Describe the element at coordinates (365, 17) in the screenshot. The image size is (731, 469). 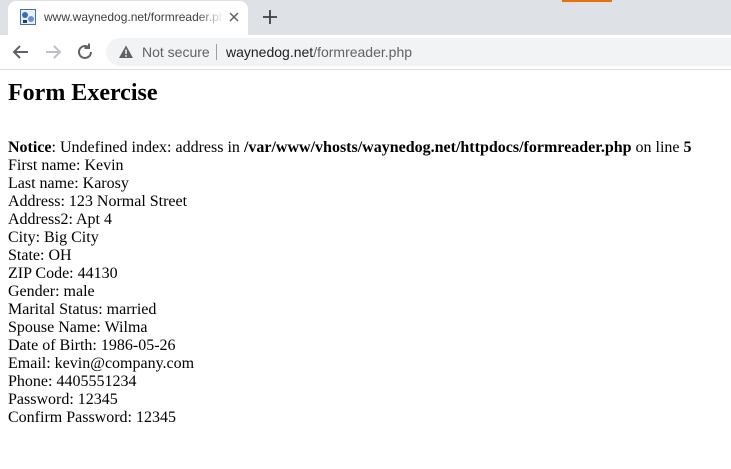
I see `tab-strip: www.waynedog.net/formreader.php` at that location.